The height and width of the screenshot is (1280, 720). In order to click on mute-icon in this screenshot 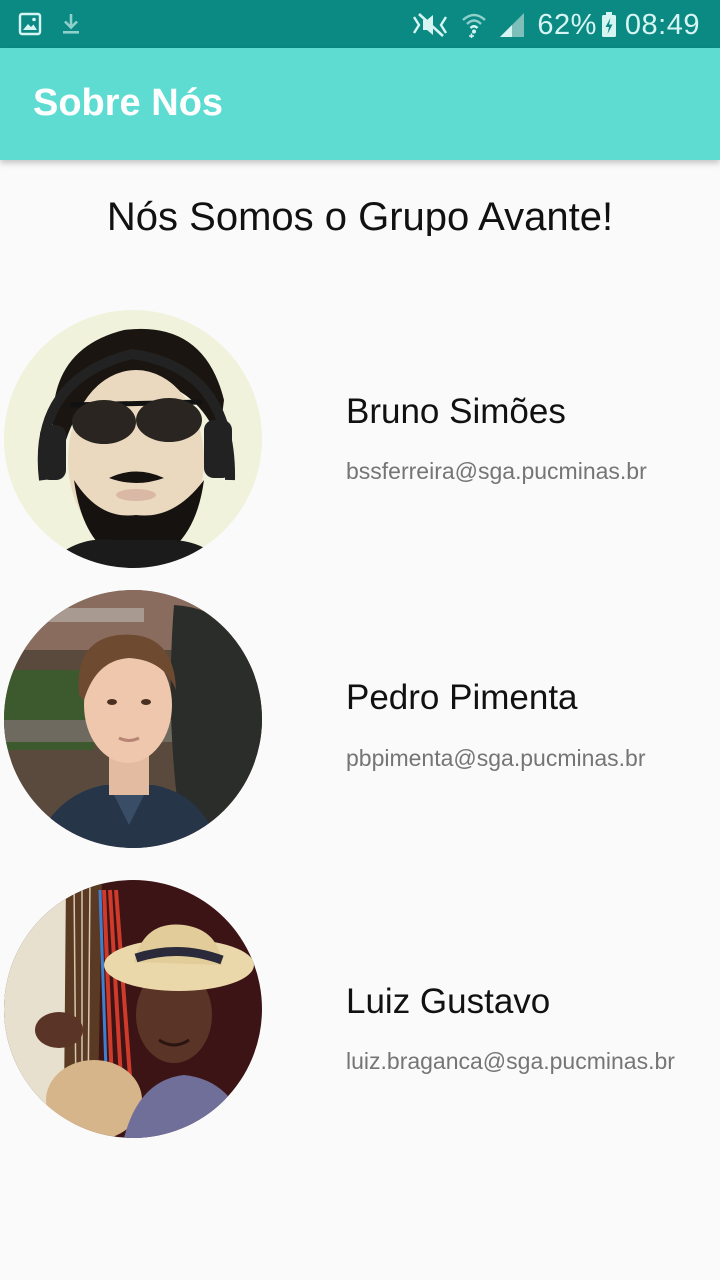, I will do `click(430, 25)`.